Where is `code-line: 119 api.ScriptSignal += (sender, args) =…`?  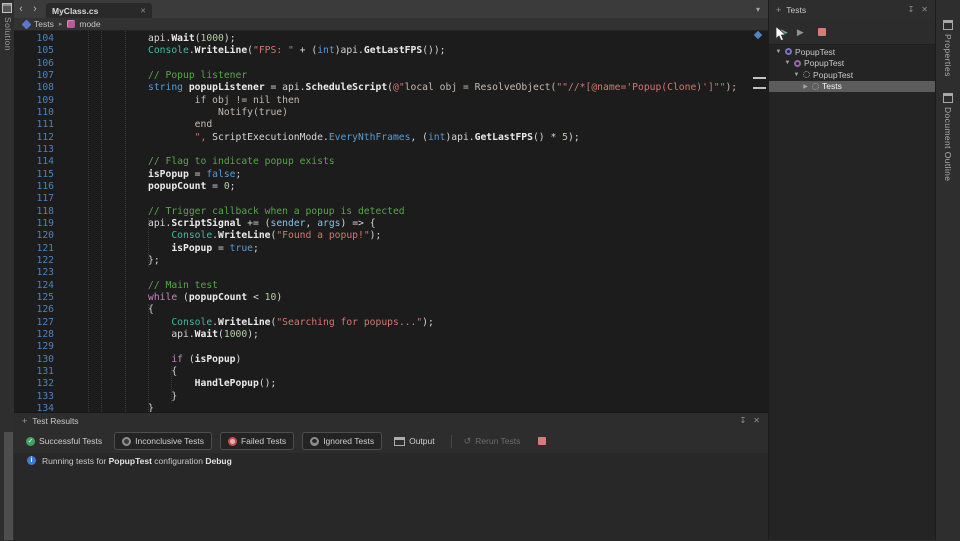 code-line: 119 api.ScriptSignal += (sender, args) =… is located at coordinates (391, 224).